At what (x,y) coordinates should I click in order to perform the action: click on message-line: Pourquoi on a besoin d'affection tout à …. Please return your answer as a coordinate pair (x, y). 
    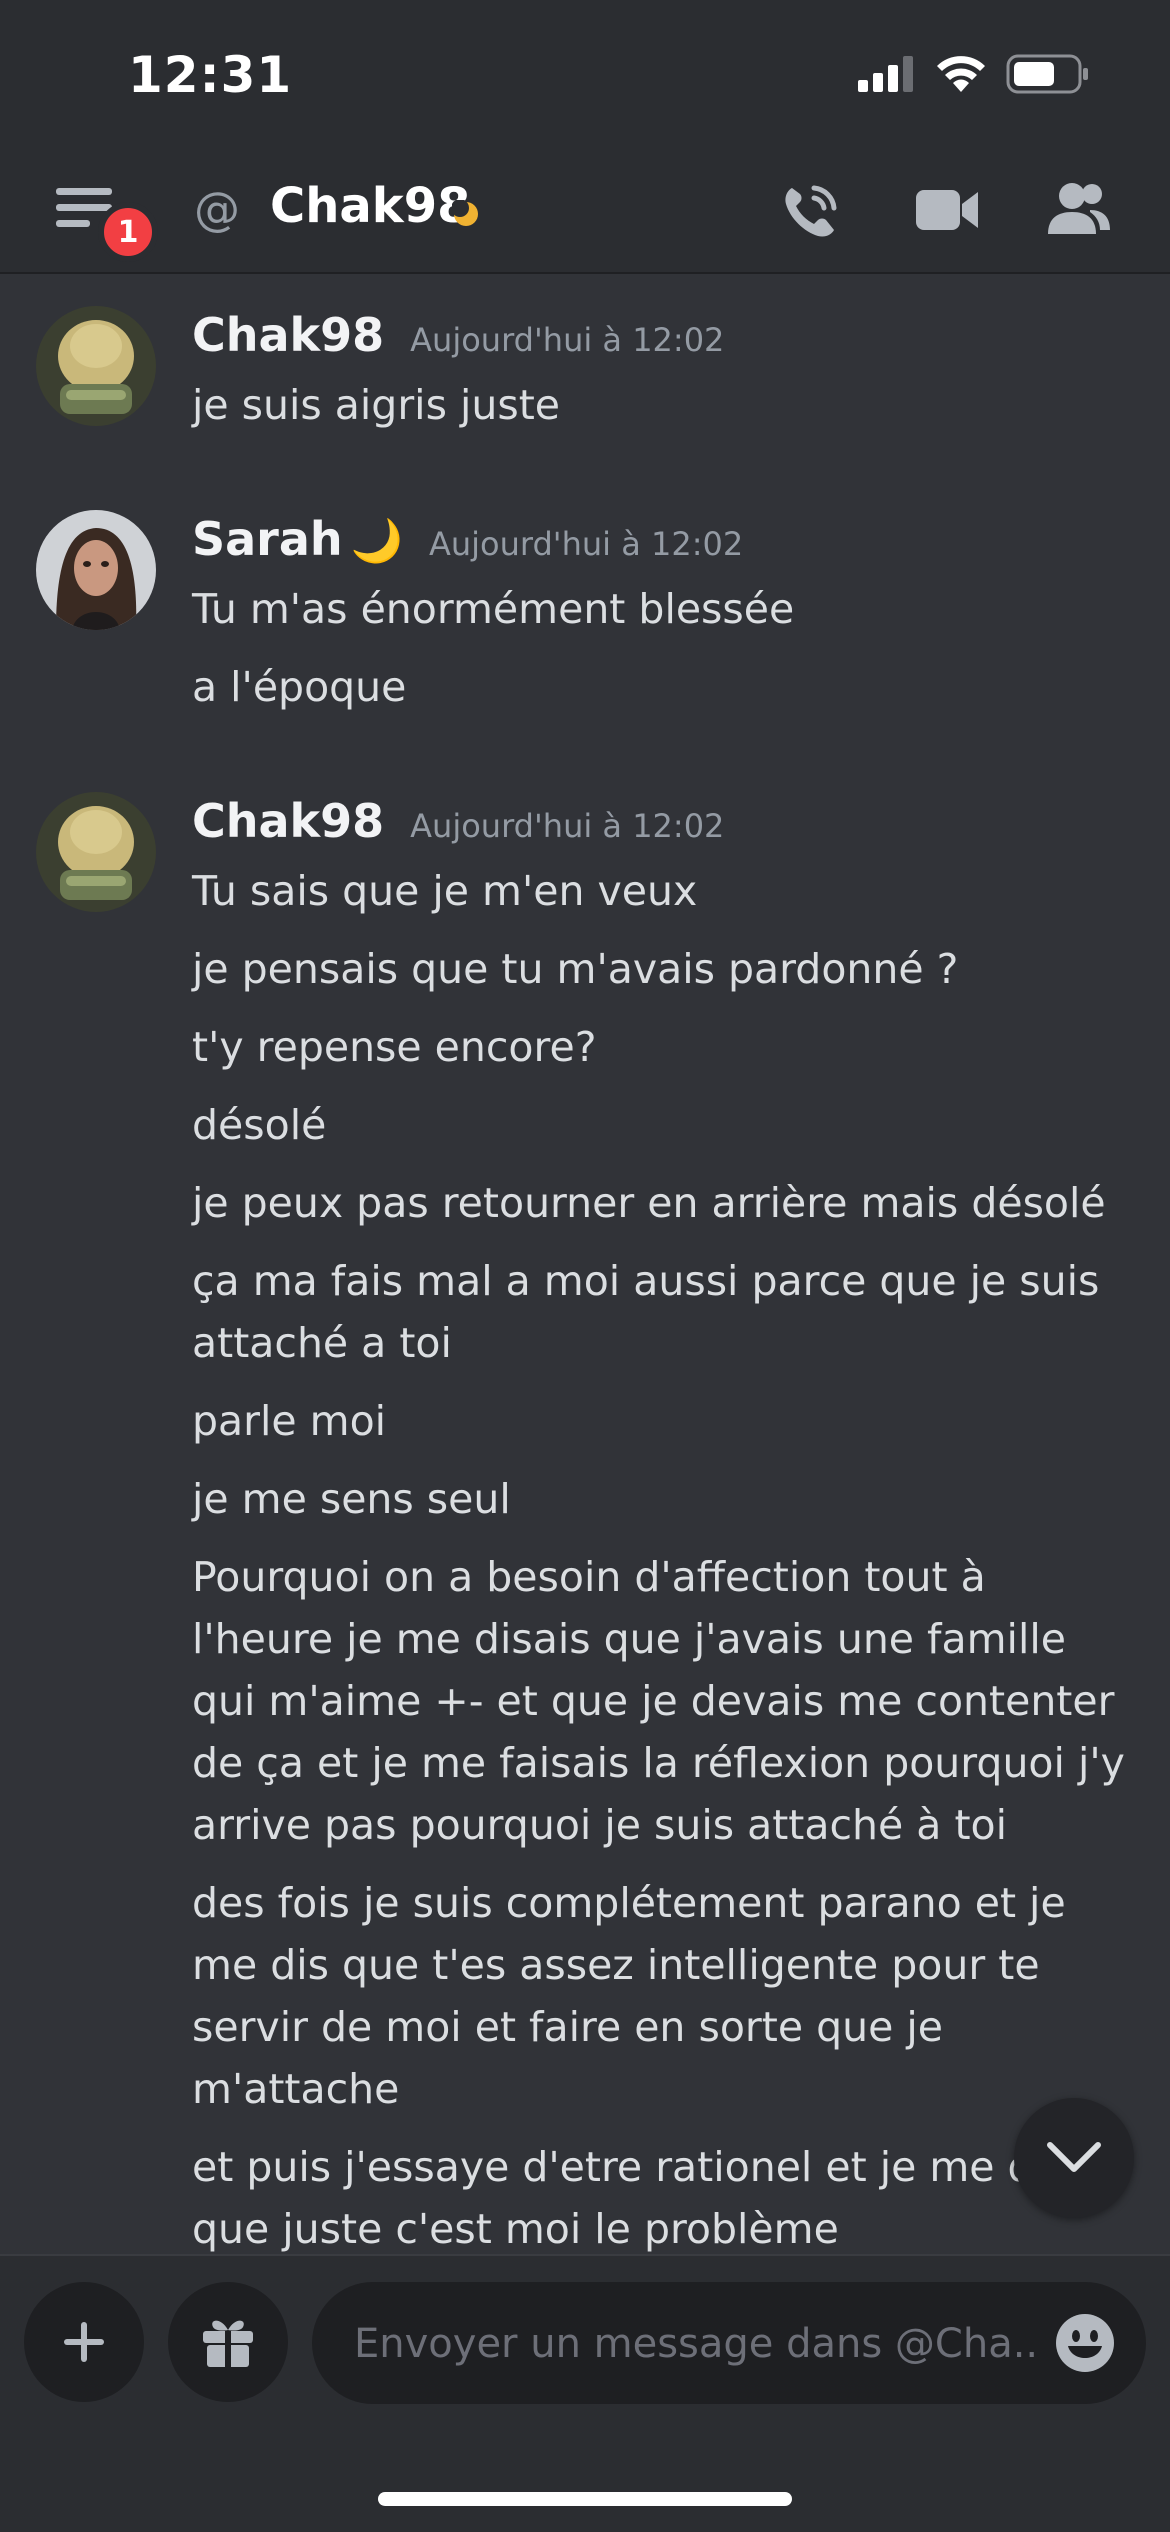
    Looking at the image, I should click on (658, 1701).